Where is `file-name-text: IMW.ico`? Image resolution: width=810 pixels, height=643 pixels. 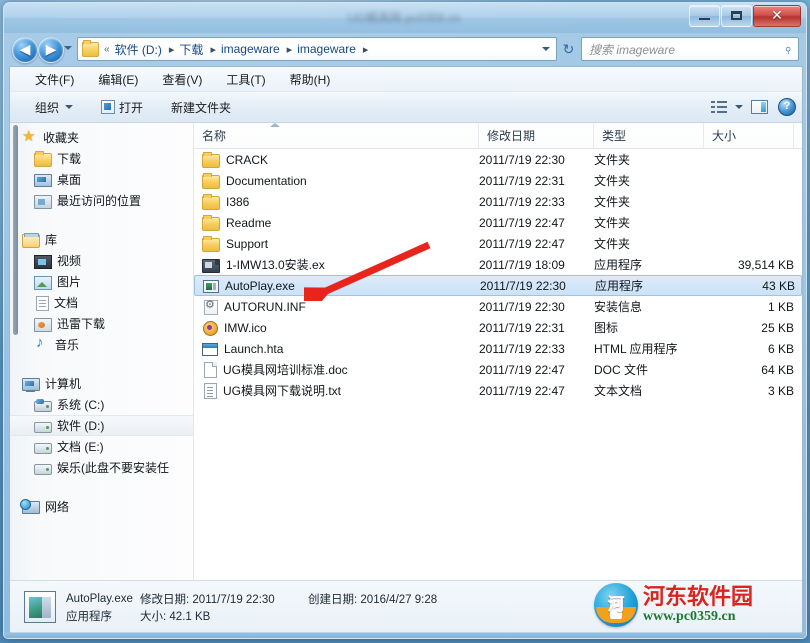 file-name-text: IMW.ico is located at coordinates (245, 327).